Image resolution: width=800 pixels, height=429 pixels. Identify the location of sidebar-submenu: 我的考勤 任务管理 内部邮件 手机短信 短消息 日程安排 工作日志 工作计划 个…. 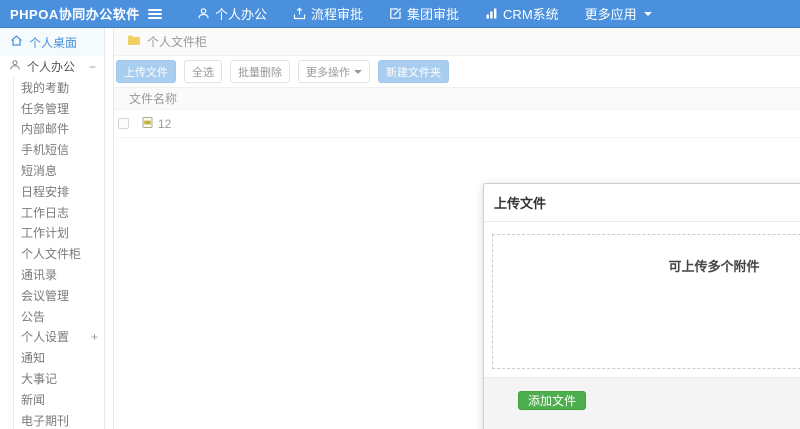
(58, 253).